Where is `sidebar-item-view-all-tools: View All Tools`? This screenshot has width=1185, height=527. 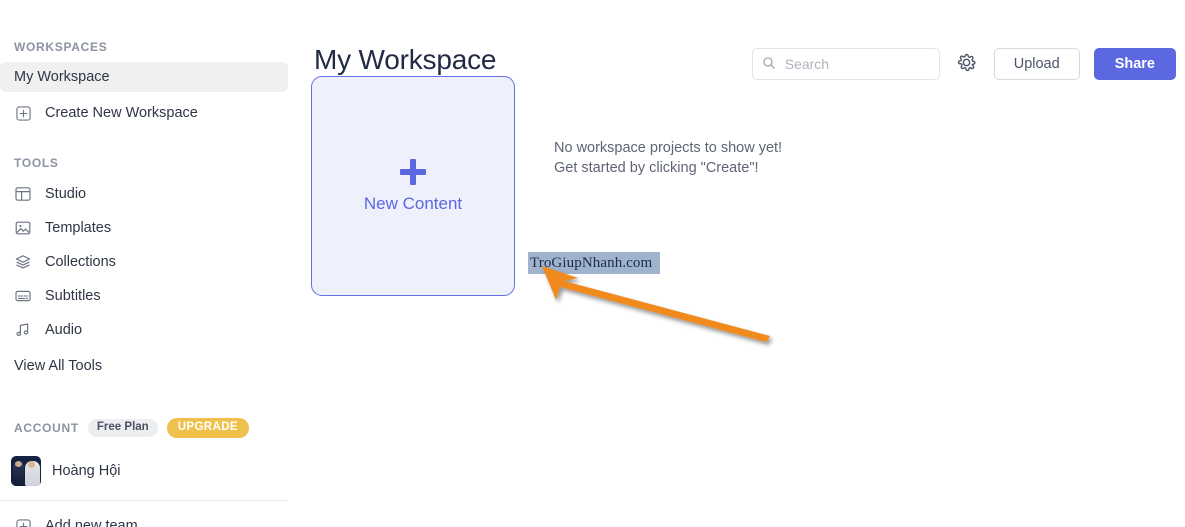 sidebar-item-view-all-tools: View All Tools is located at coordinates (150, 366).